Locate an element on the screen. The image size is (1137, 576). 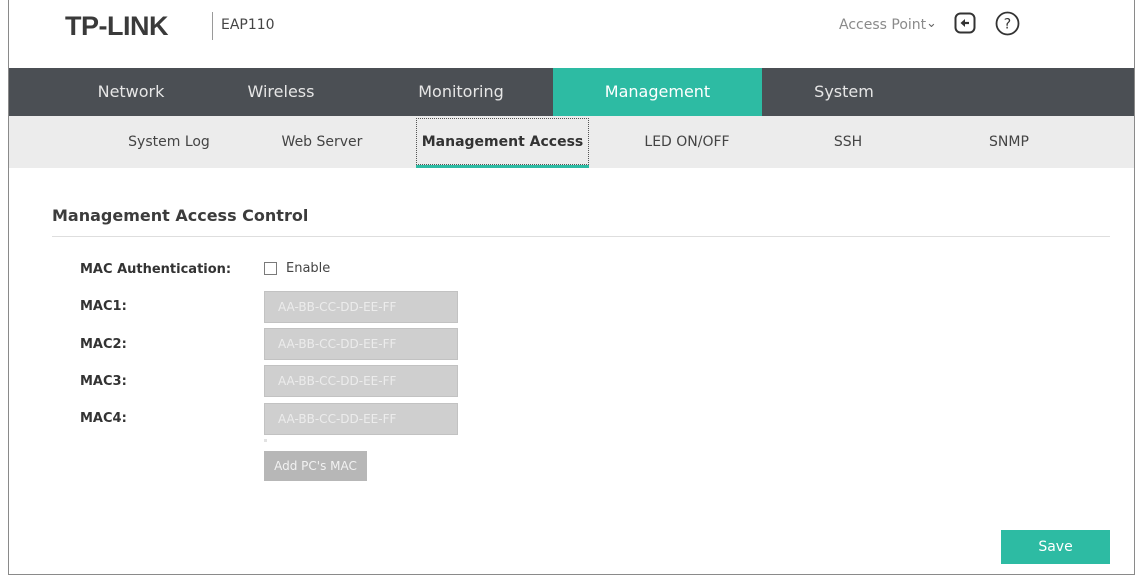
subtab-snmp: SNMP is located at coordinates (1009, 142).